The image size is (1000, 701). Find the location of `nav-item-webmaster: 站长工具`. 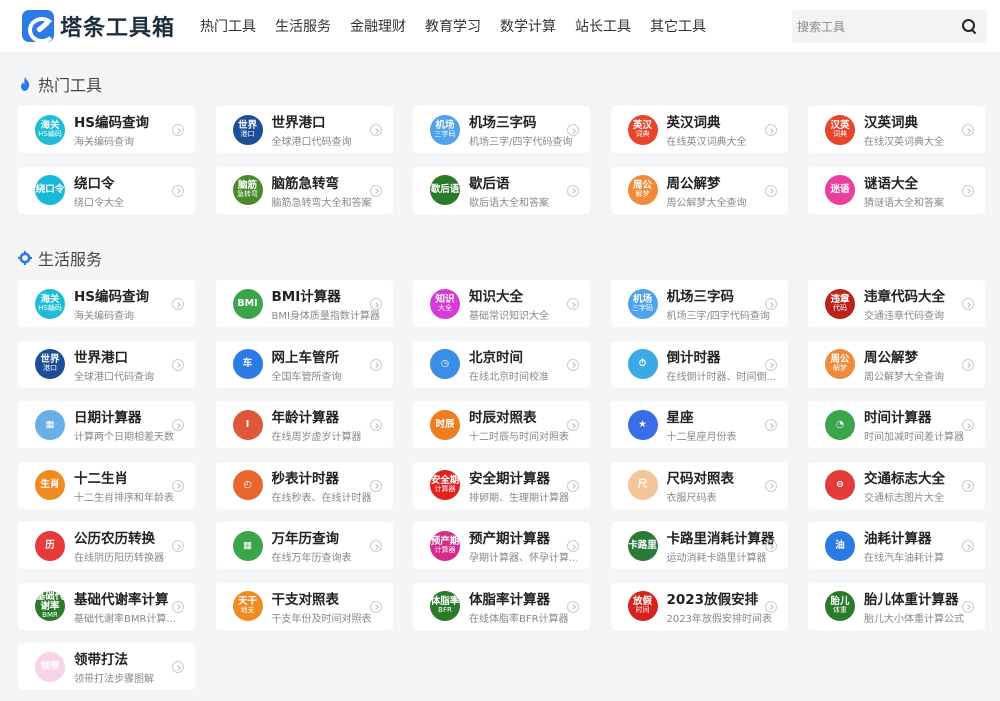

nav-item-webmaster: 站长工具 is located at coordinates (603, 26).